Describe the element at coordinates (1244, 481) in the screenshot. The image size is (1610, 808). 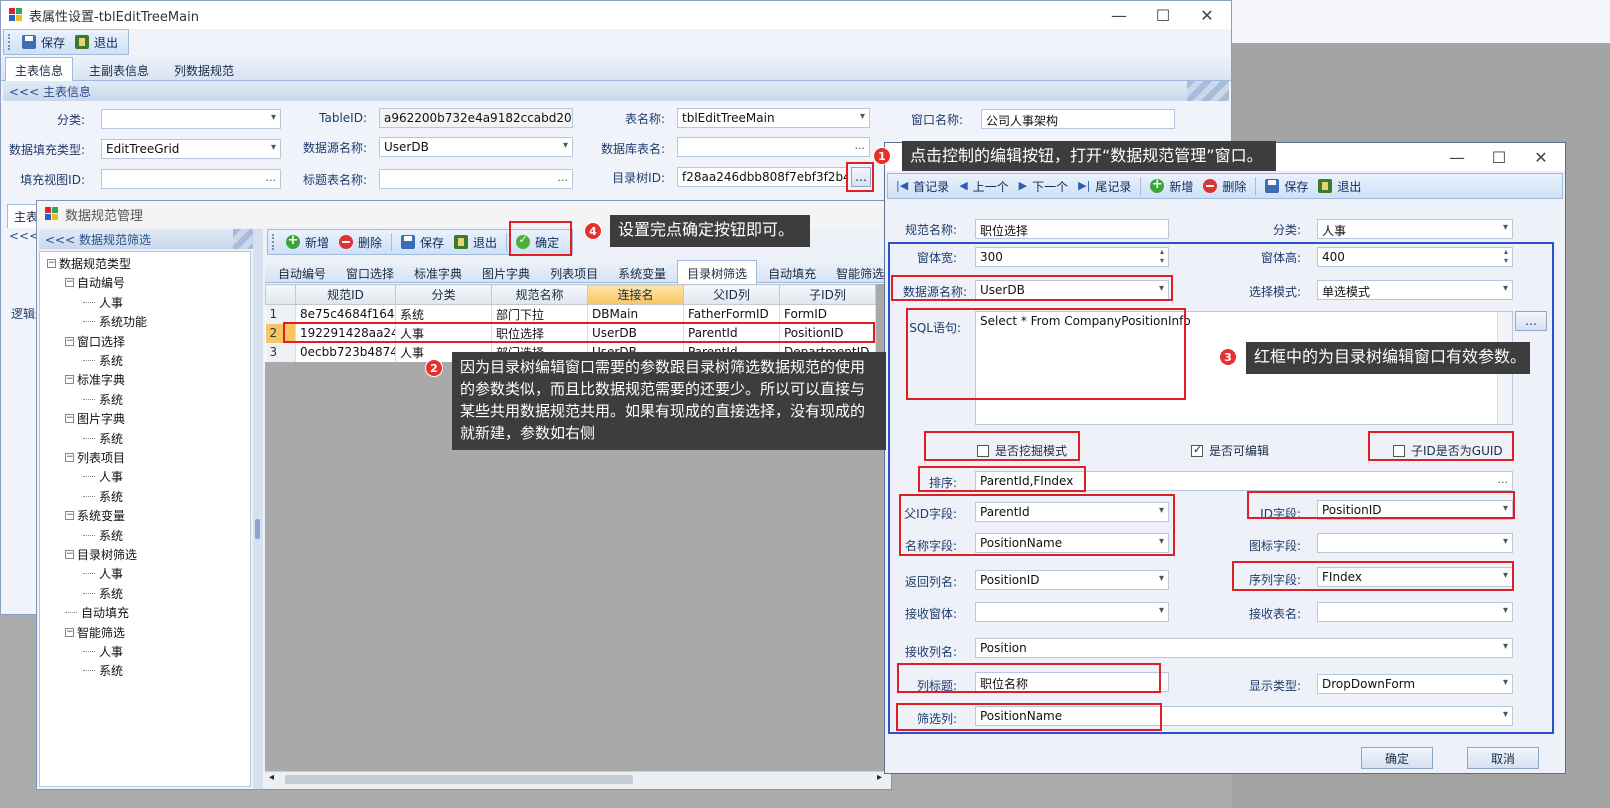
I see `sort-field: ParentId,FIndex` at that location.